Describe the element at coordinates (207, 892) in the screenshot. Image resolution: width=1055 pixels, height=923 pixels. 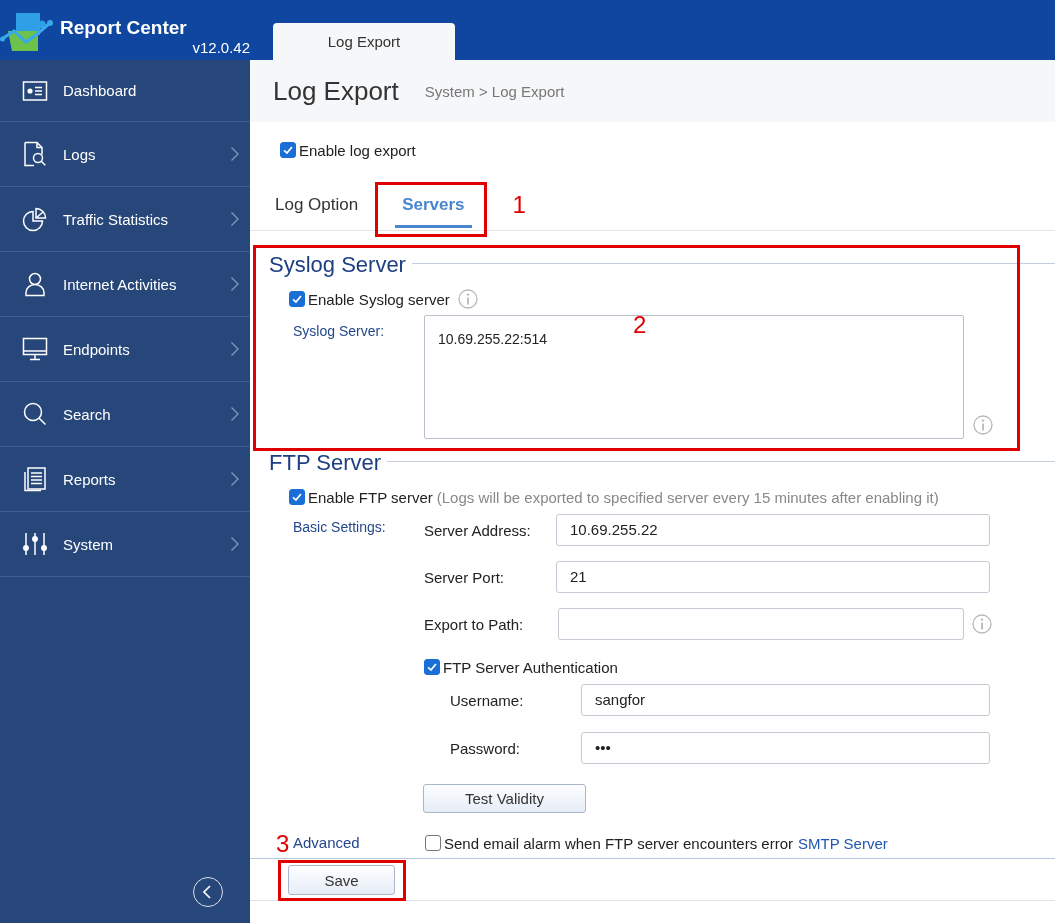
I see `chevron-left-icon` at that location.